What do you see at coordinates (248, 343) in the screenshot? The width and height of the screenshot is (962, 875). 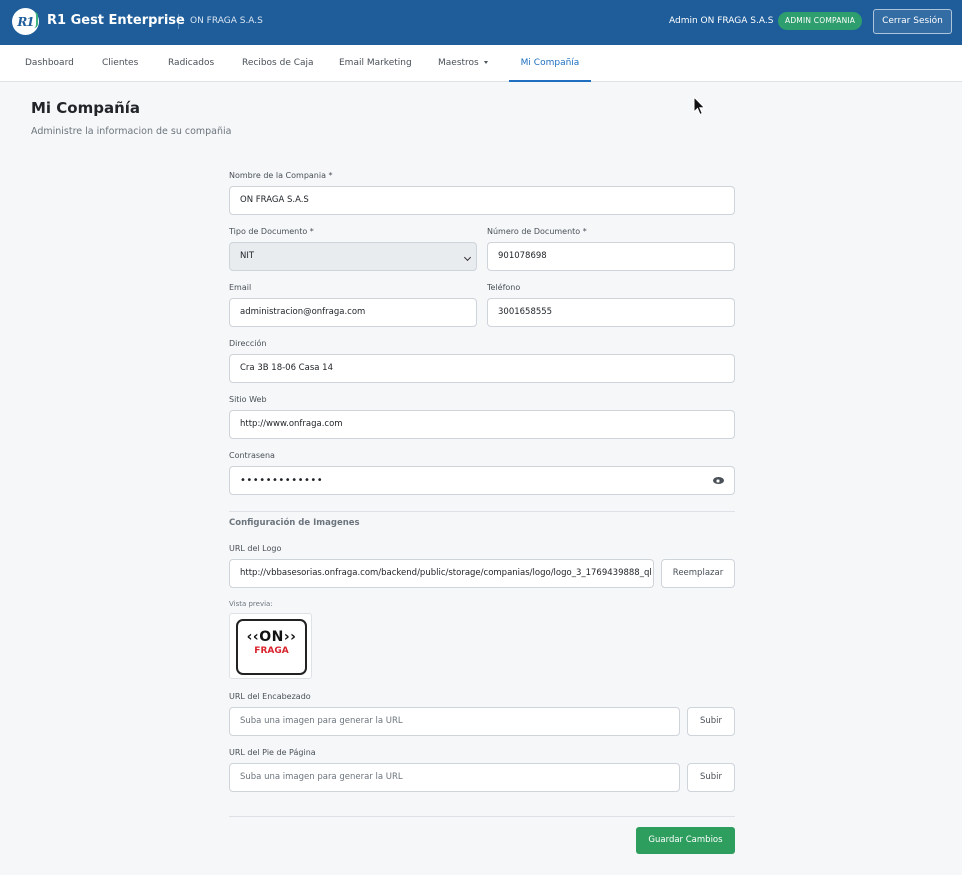 I see `address-label: Dirección` at bounding box center [248, 343].